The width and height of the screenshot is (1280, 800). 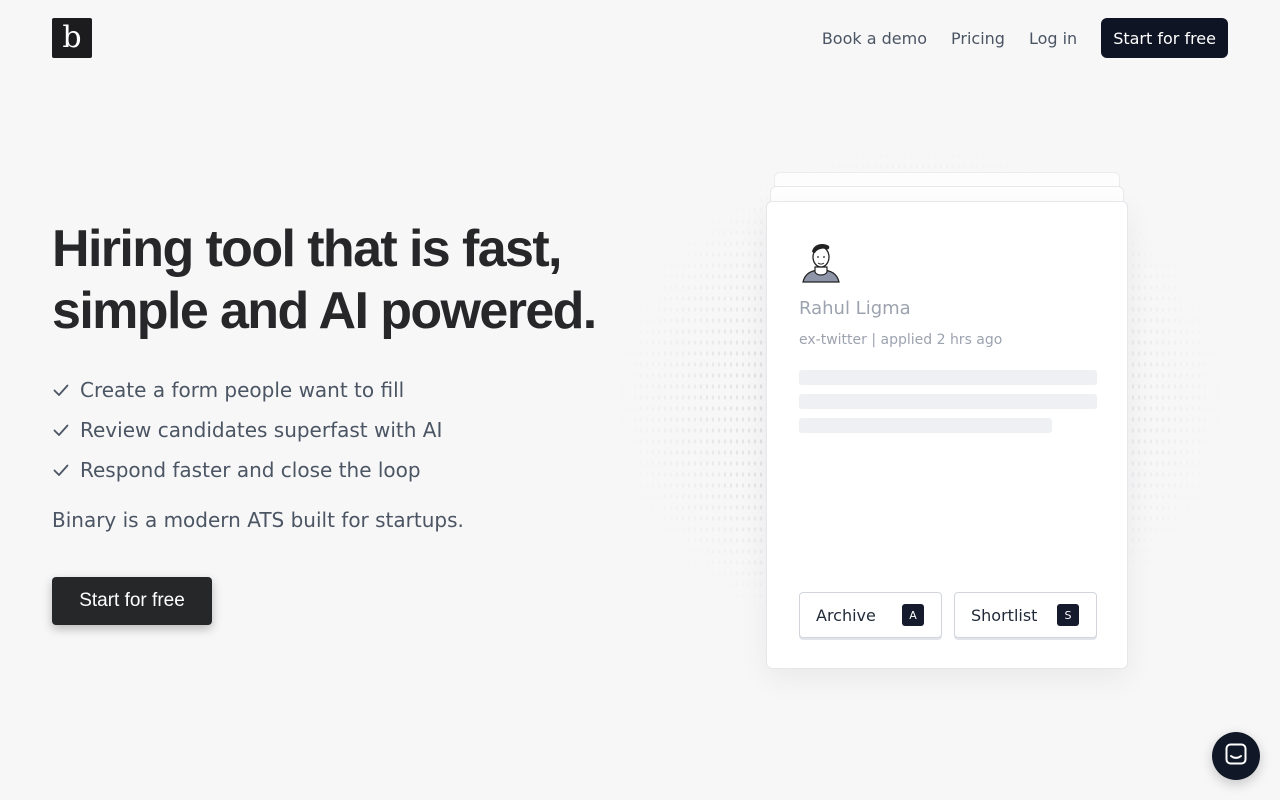 What do you see at coordinates (132, 601) in the screenshot?
I see `hero-start-free-button: Start for free` at bounding box center [132, 601].